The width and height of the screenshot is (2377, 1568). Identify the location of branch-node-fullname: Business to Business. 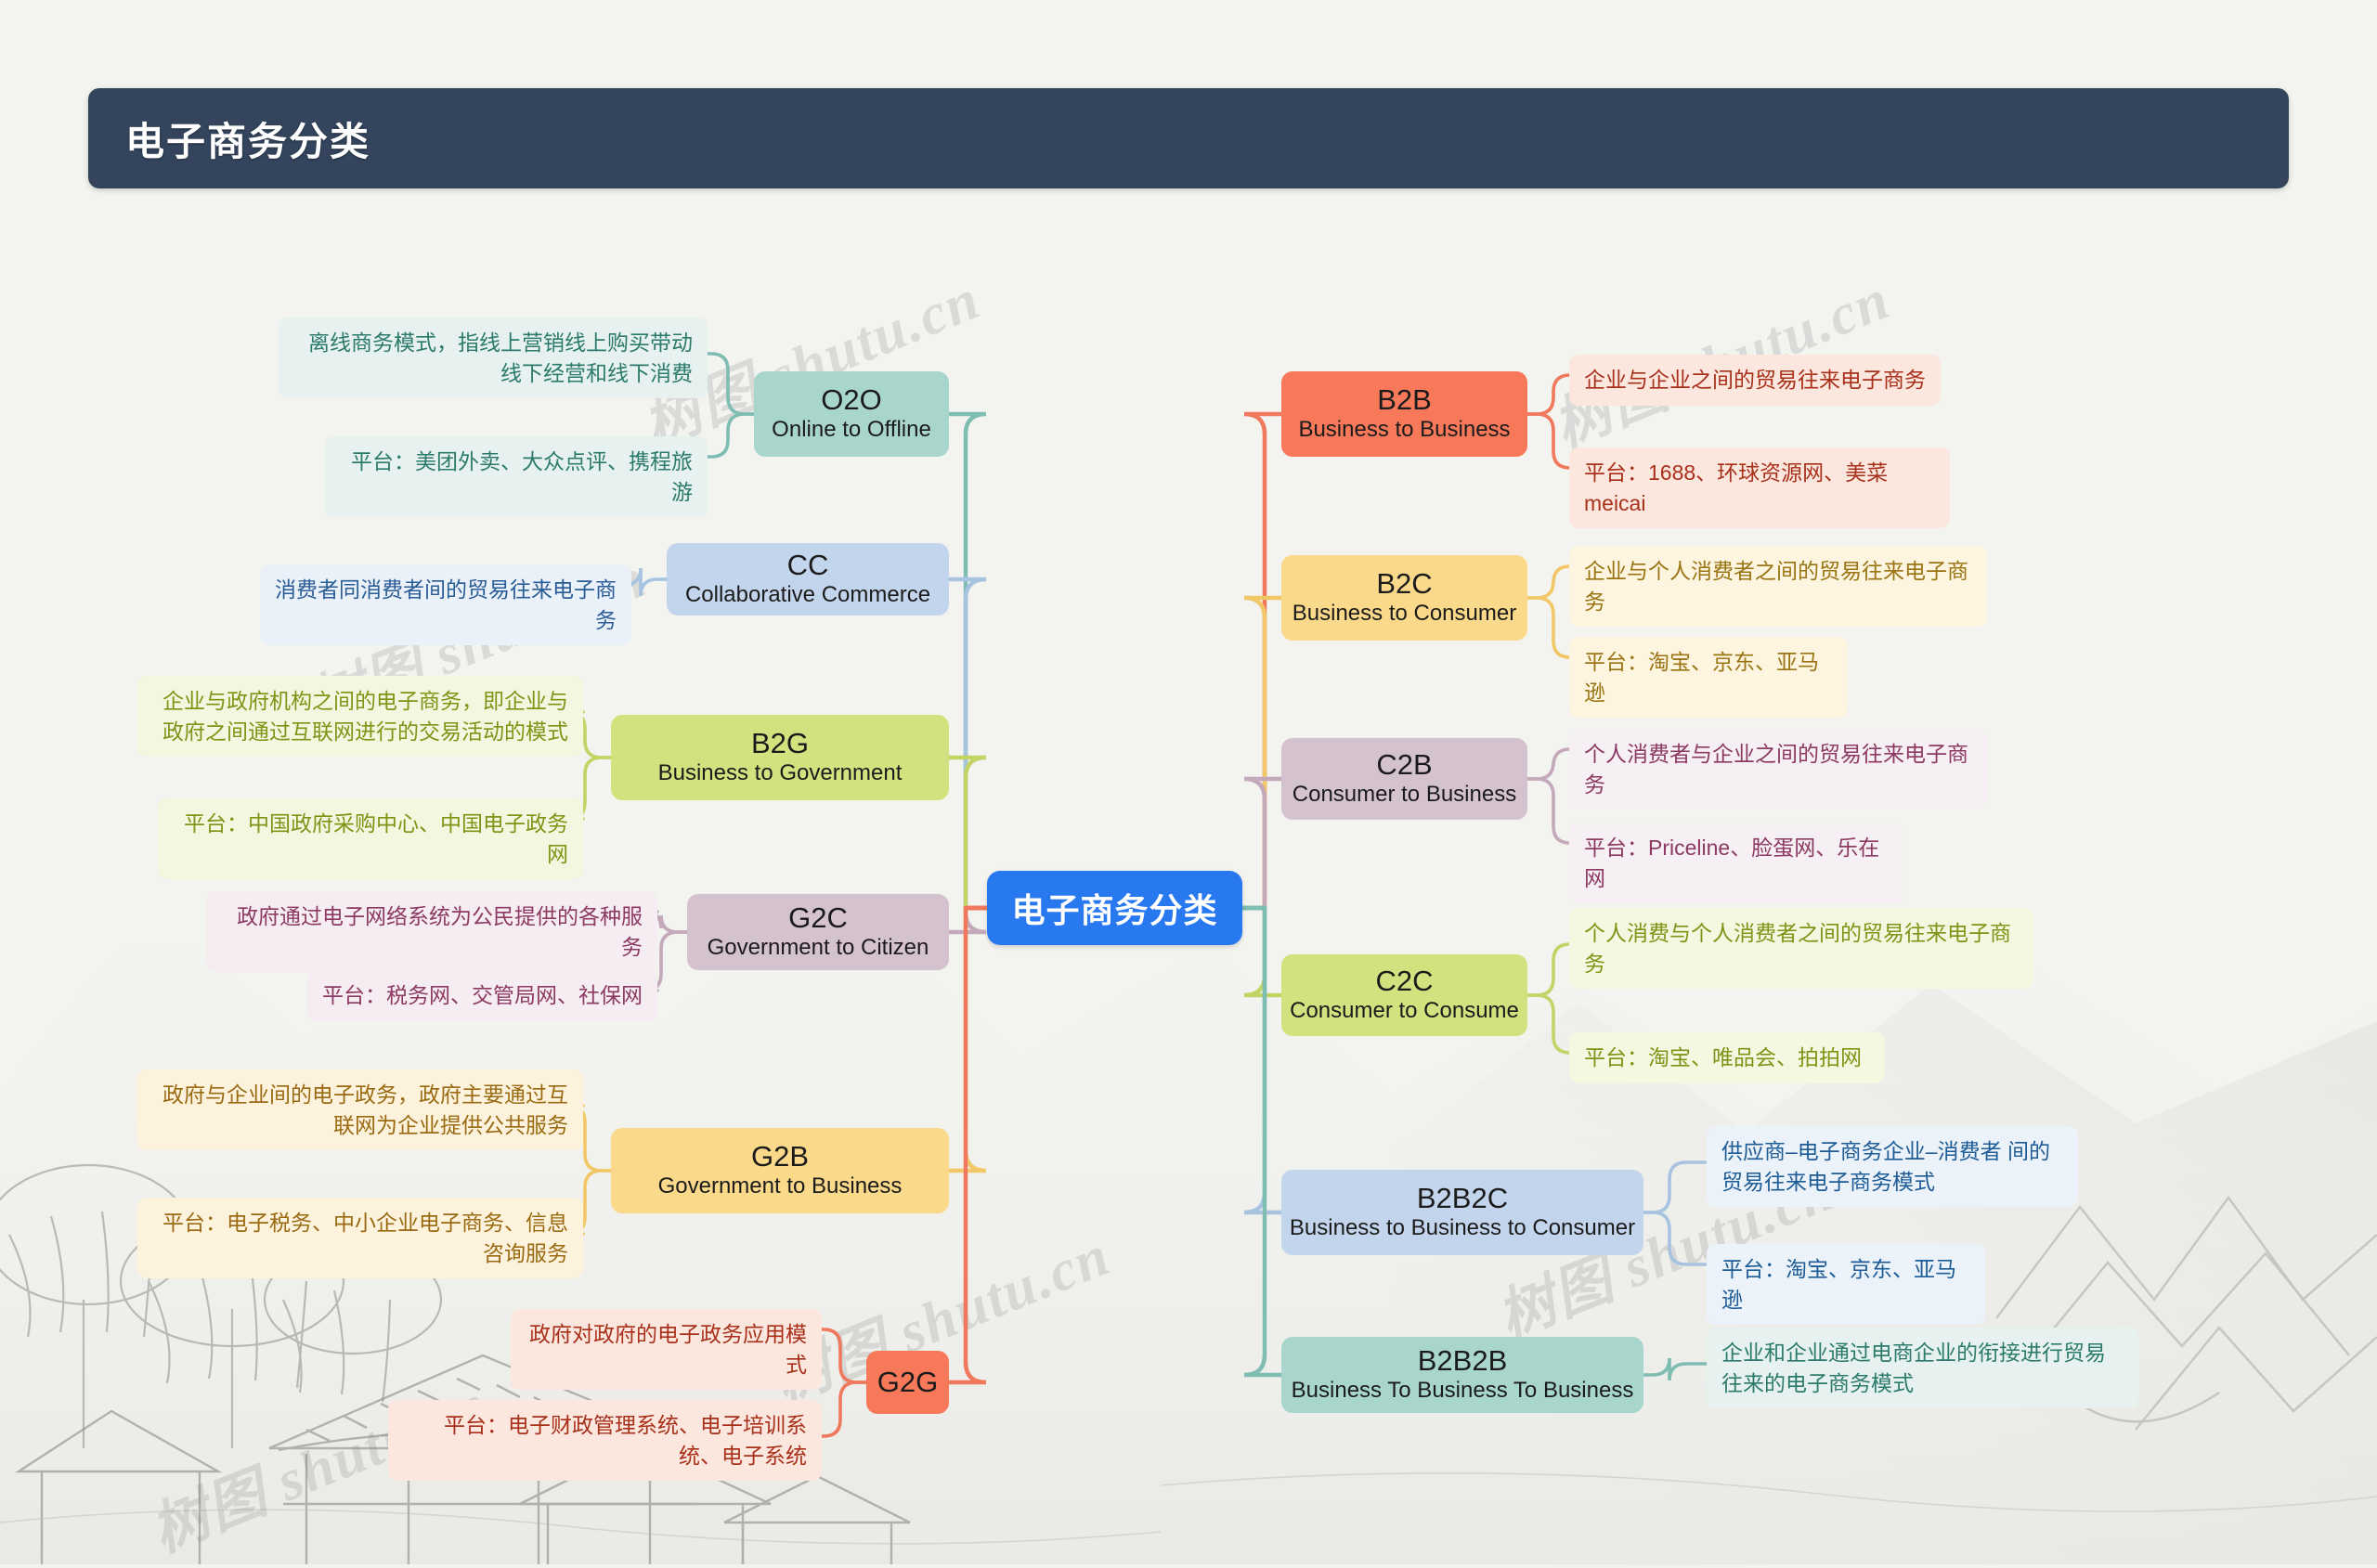
(1404, 430).